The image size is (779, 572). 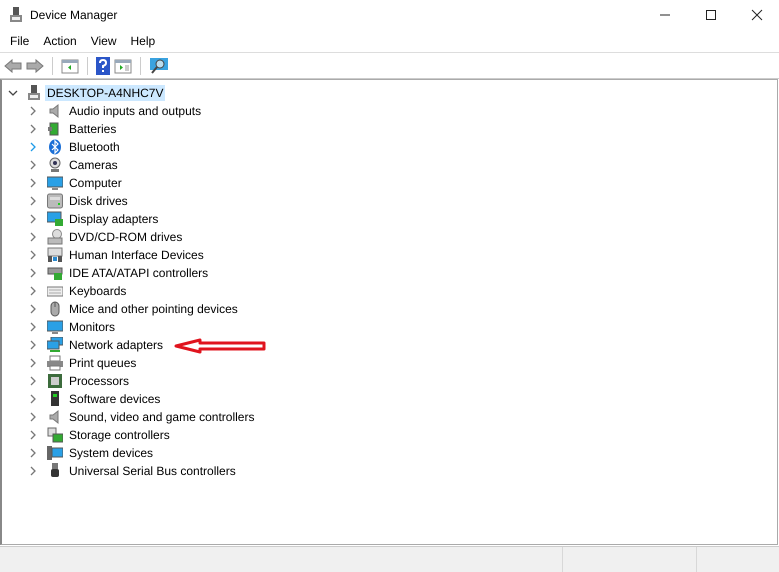 I want to click on tree-item: Processors, so click(x=99, y=381).